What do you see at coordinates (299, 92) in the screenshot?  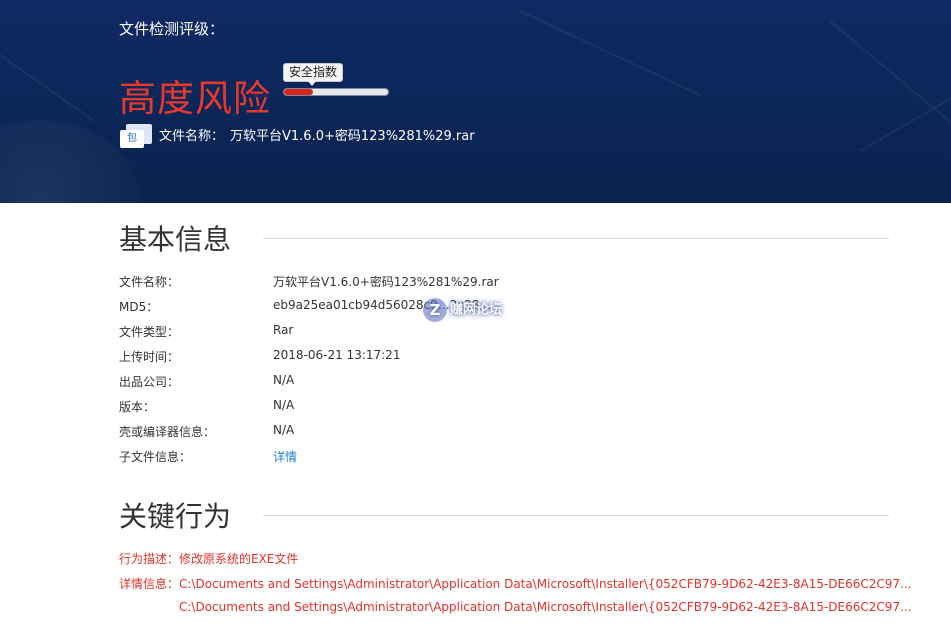 I see `safety-index-fill` at bounding box center [299, 92].